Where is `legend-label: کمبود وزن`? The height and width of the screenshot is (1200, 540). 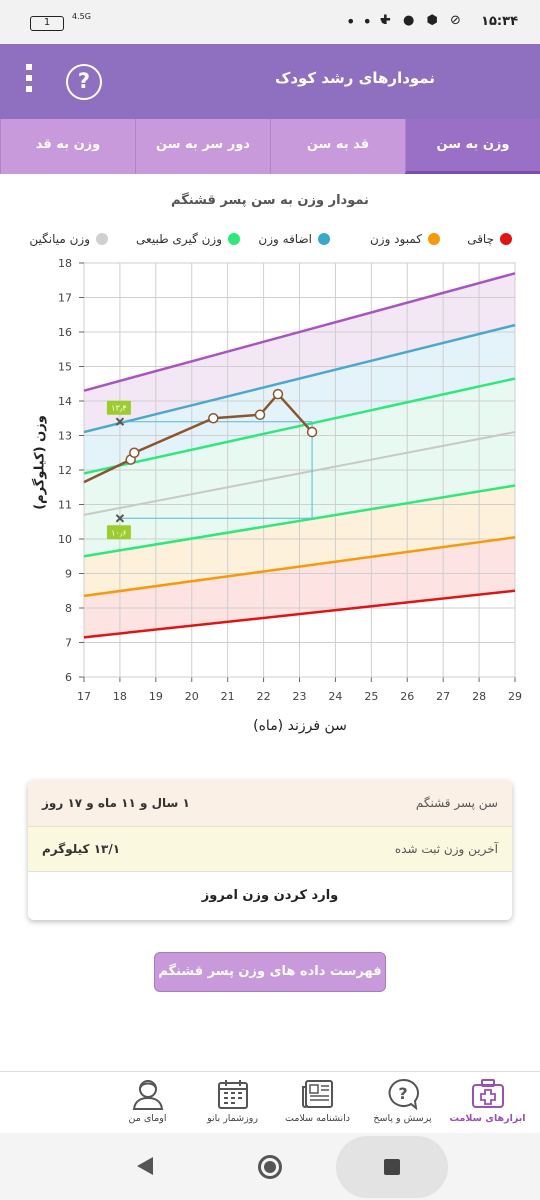 legend-label: کمبود وزن is located at coordinates (395, 239).